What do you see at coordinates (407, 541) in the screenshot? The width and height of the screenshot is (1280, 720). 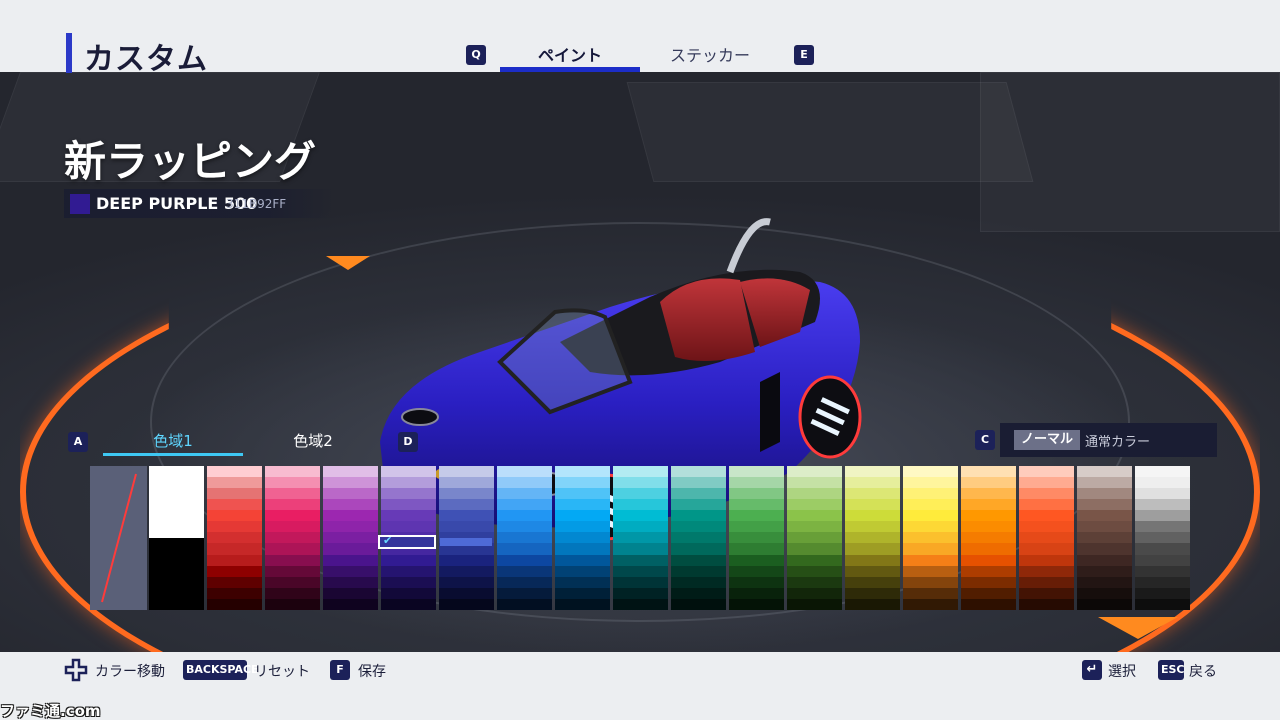 I see `color-selector-cursor: ✔` at bounding box center [407, 541].